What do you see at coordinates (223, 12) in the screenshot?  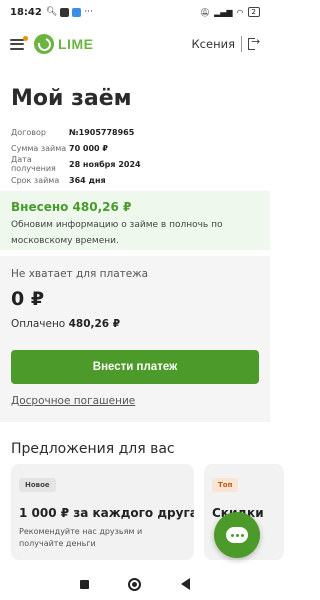 I see `signal-icon: ▂▄▆` at bounding box center [223, 12].